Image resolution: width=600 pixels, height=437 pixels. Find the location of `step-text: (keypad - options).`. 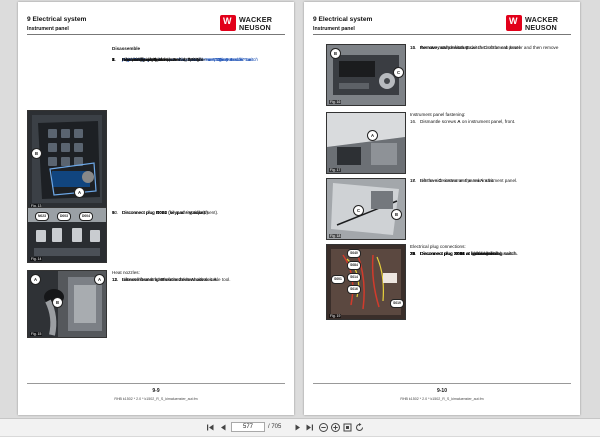

step-text: (keypad - options). is located at coordinates (186, 212).